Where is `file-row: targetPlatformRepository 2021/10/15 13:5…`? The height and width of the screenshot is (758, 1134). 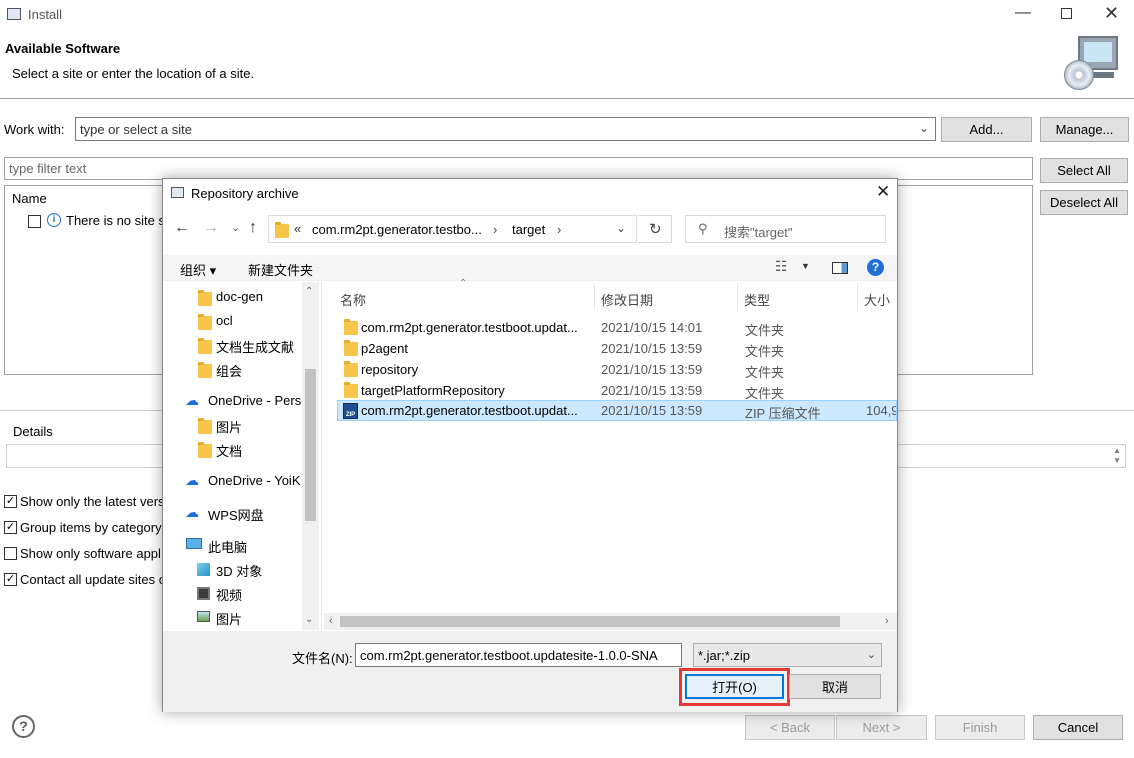 file-row: targetPlatformRepository 2021/10/15 13:5… is located at coordinates (617, 390).